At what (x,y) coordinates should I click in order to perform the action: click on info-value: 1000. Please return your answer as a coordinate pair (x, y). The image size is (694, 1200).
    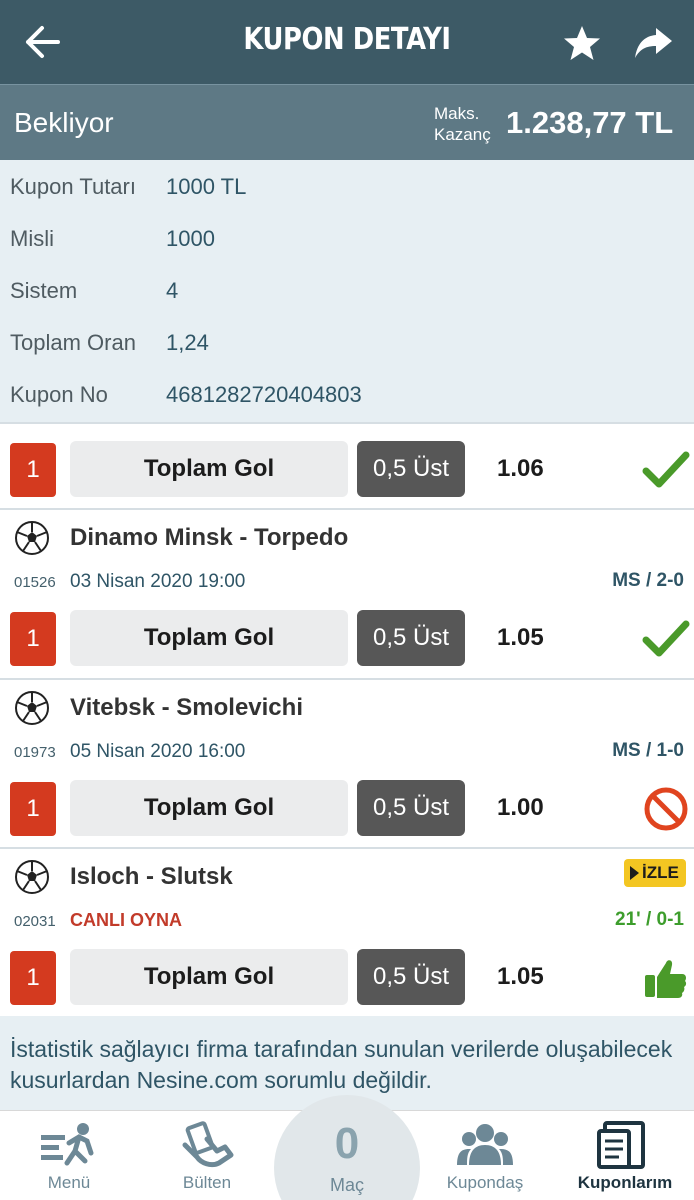
    Looking at the image, I should click on (190, 238).